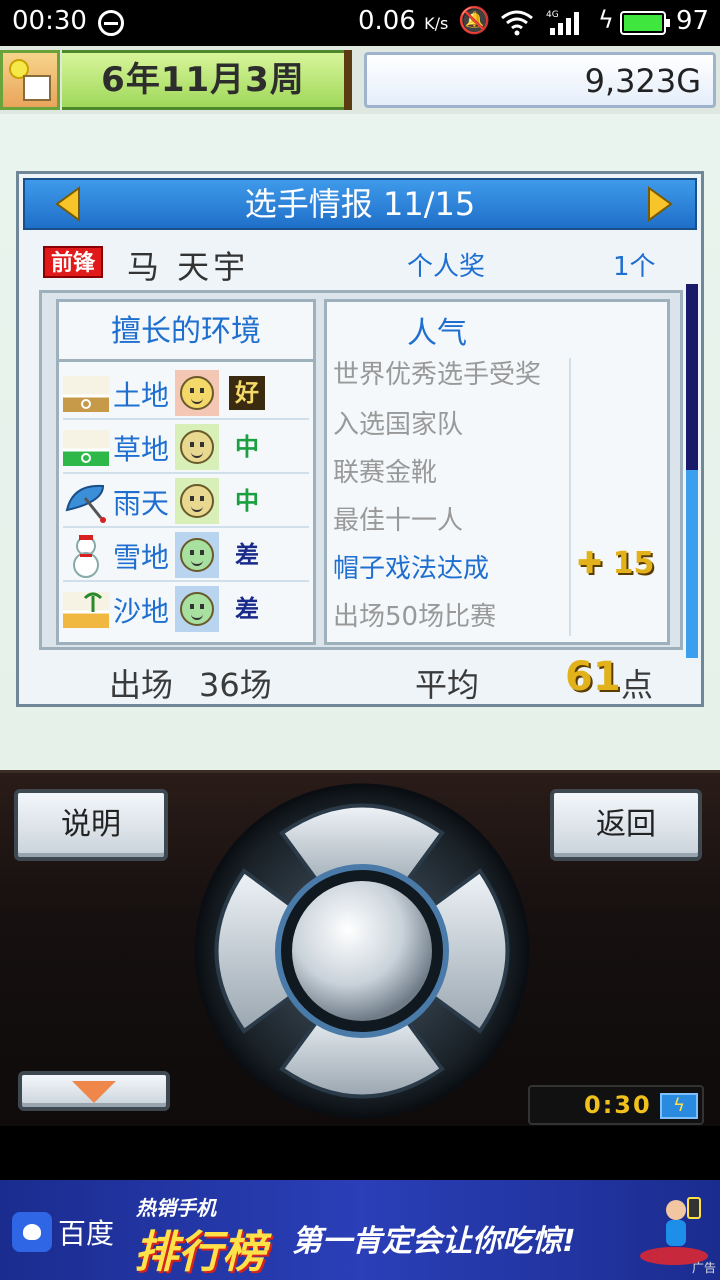  Describe the element at coordinates (415, 617) in the screenshot. I see `popularity-item: 出场50场比赛` at that location.